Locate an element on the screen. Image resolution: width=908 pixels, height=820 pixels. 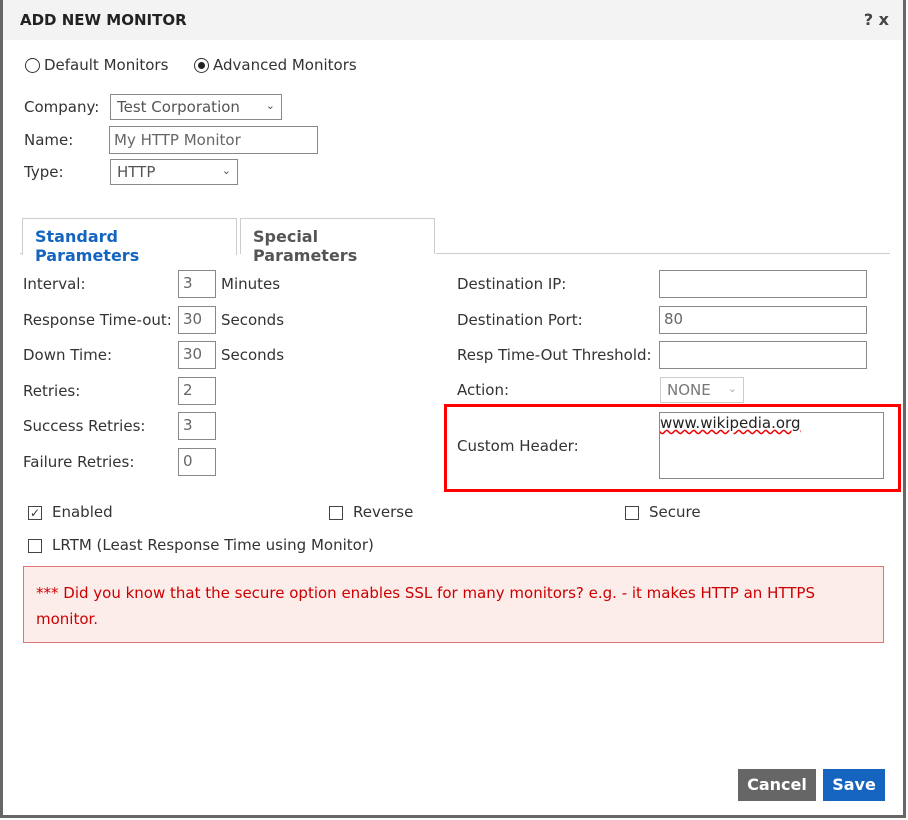
help-icon: ? is located at coordinates (868, 19).